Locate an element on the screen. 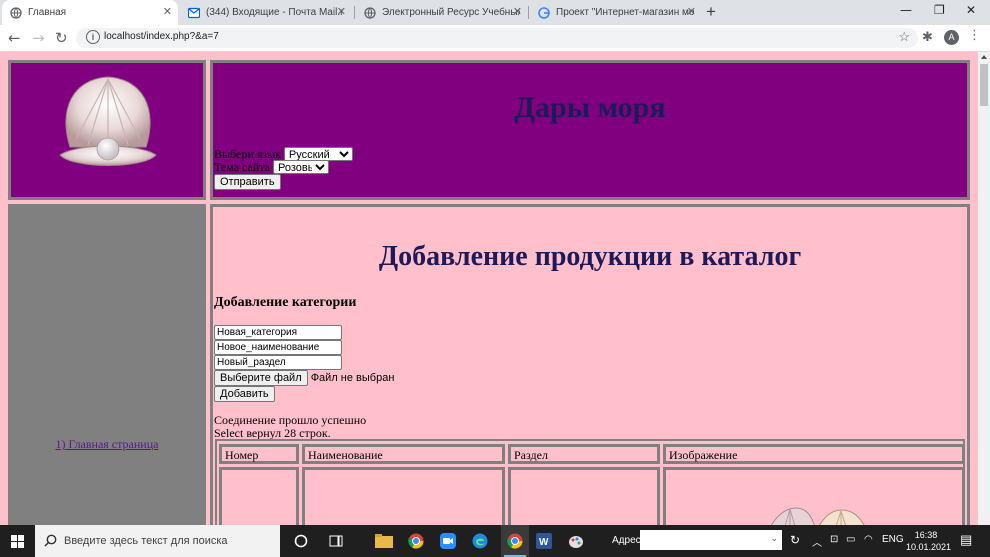  reload-icon: ↻ is located at coordinates (61, 38).